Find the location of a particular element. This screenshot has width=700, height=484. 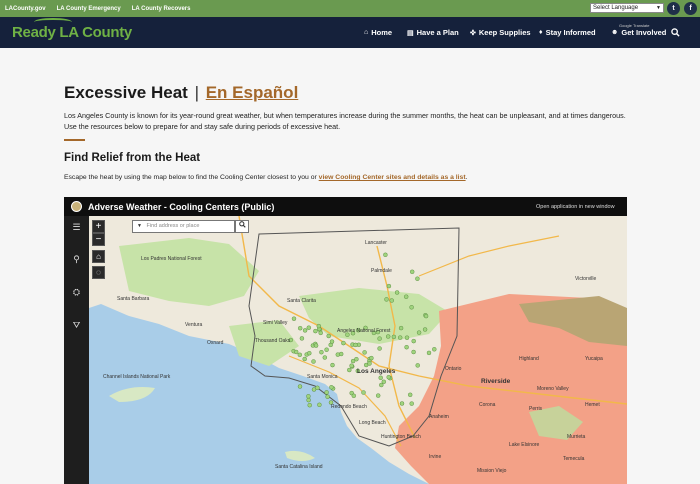

ready-la-county-logo: Ready LA County is located at coordinates (72, 29).